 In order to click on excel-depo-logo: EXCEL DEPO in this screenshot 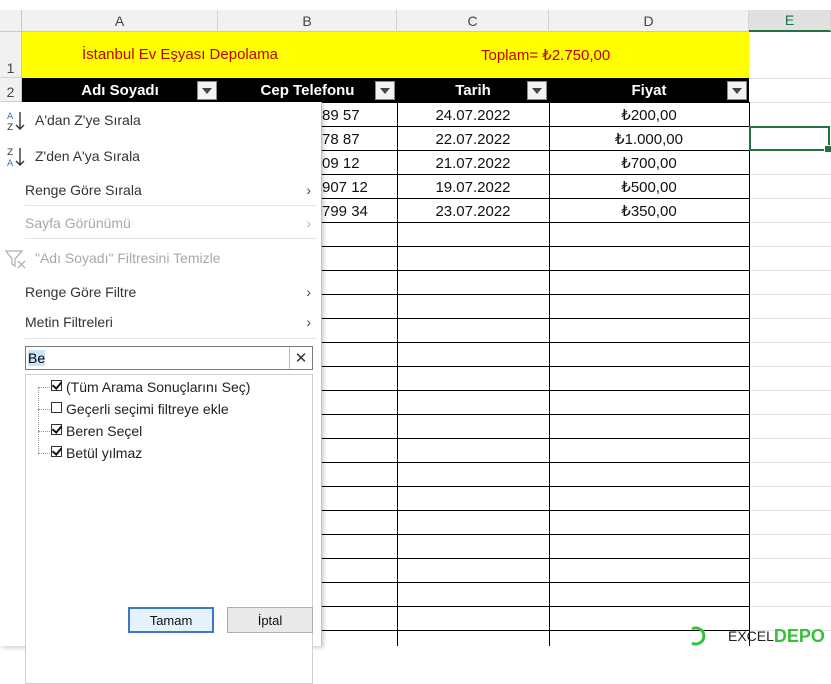, I will do `click(756, 636)`.